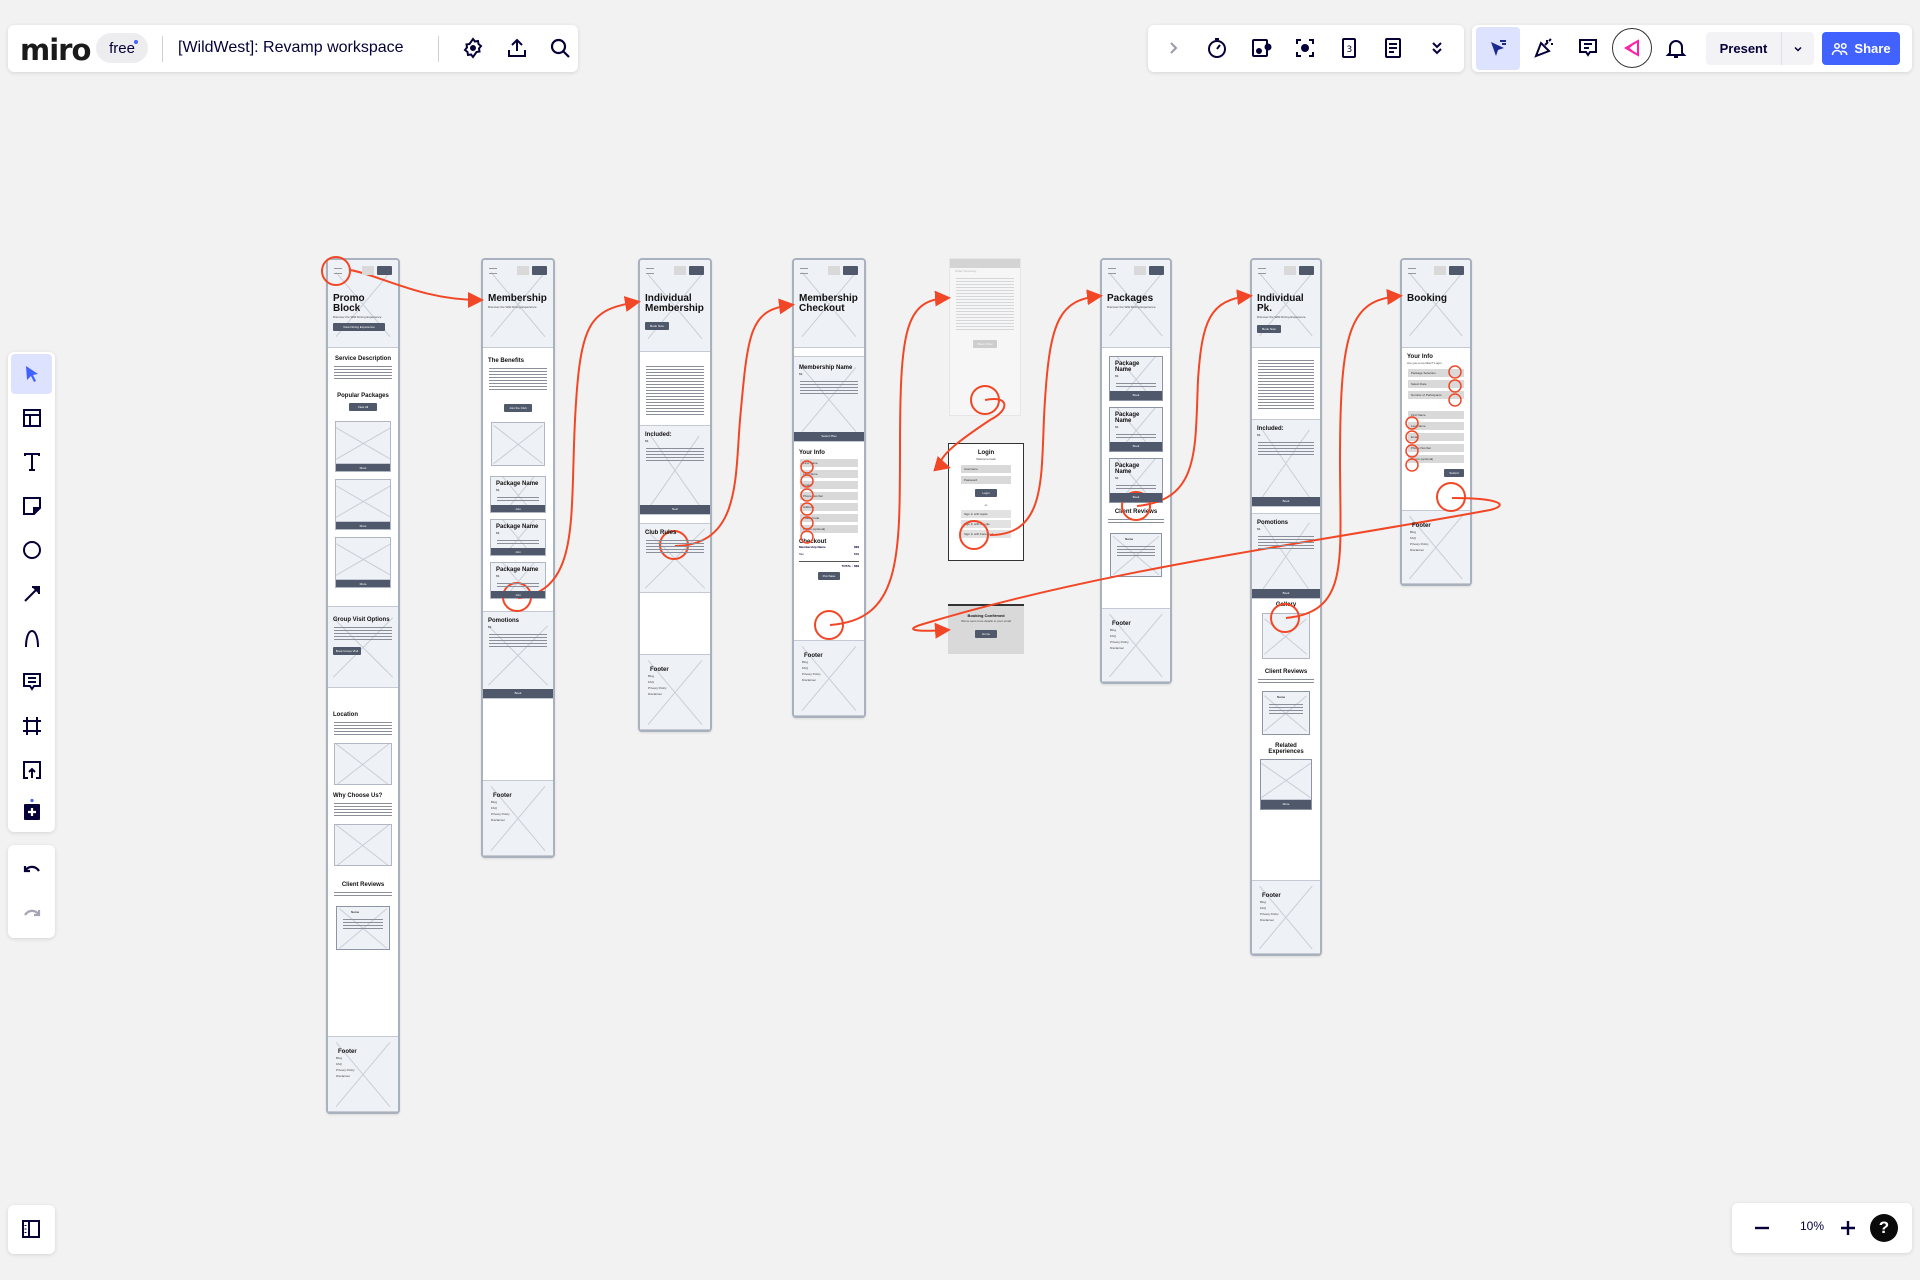  What do you see at coordinates (985, 337) in the screenshot?
I see `frame-order-summary: Order Summary Place Order` at bounding box center [985, 337].